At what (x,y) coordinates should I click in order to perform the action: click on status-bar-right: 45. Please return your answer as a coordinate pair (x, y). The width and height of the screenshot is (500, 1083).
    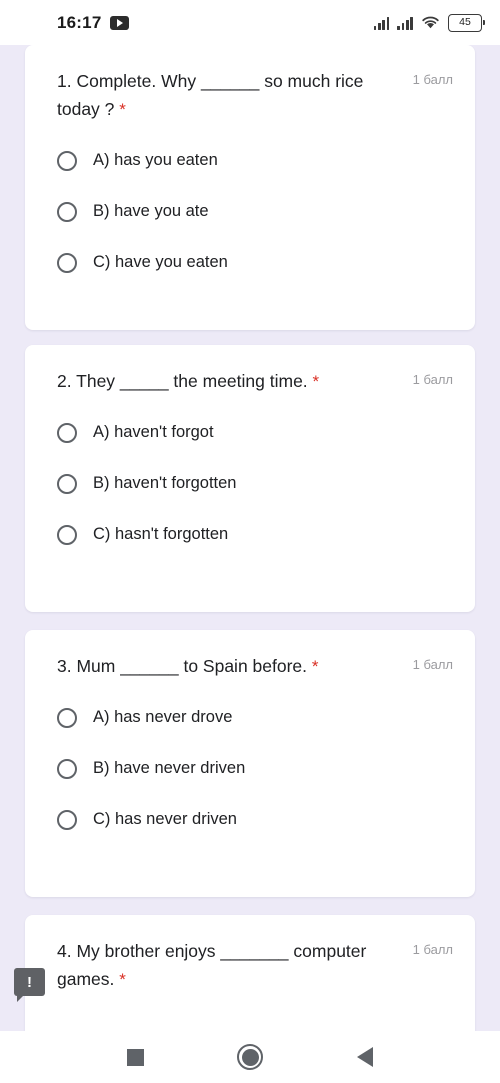
    Looking at the image, I should click on (429, 22).